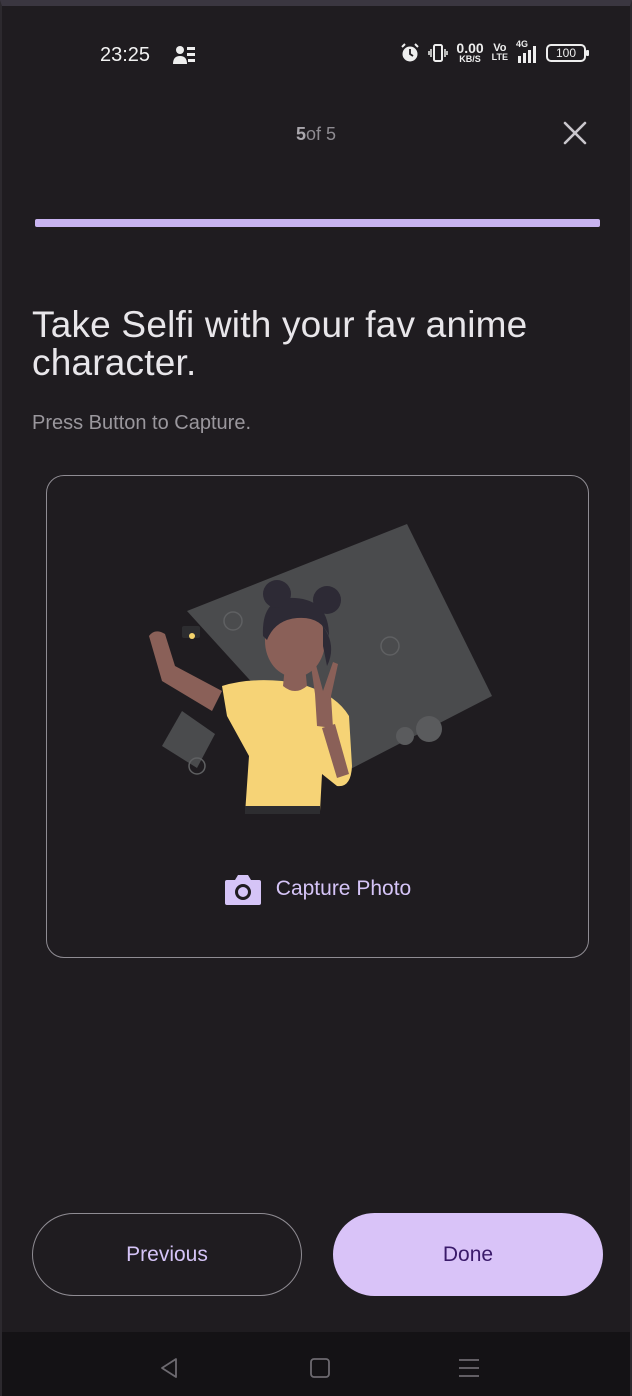 This screenshot has height=1396, width=632. Describe the element at coordinates (499, 52) in the screenshot. I see `volte-indicator: Vo LTE` at that location.